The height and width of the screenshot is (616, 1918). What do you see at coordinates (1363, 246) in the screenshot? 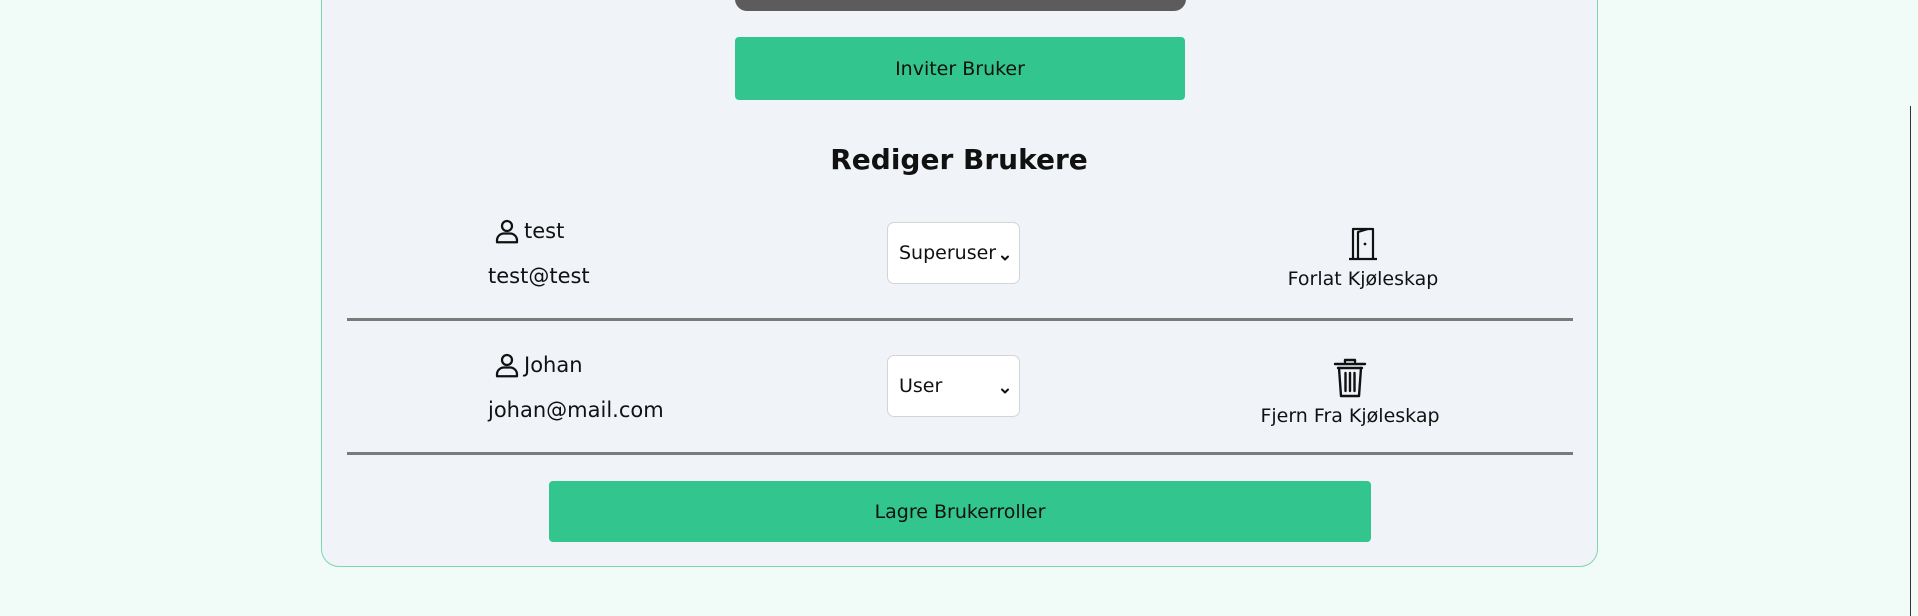
I see `door-icon` at bounding box center [1363, 246].